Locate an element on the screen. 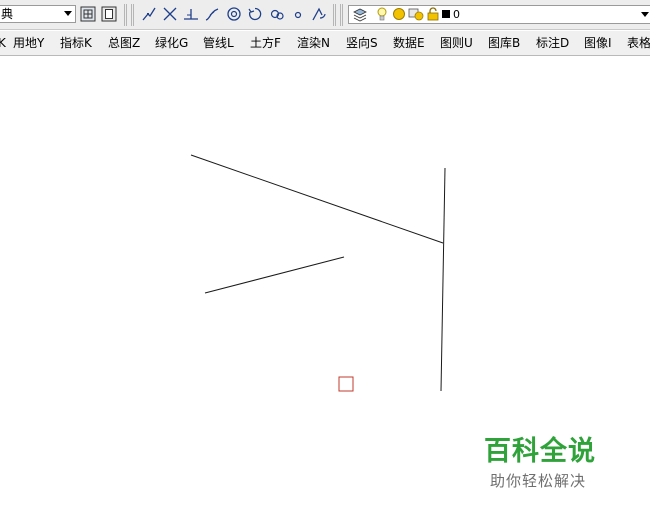  rotate-icon is located at coordinates (255, 14).